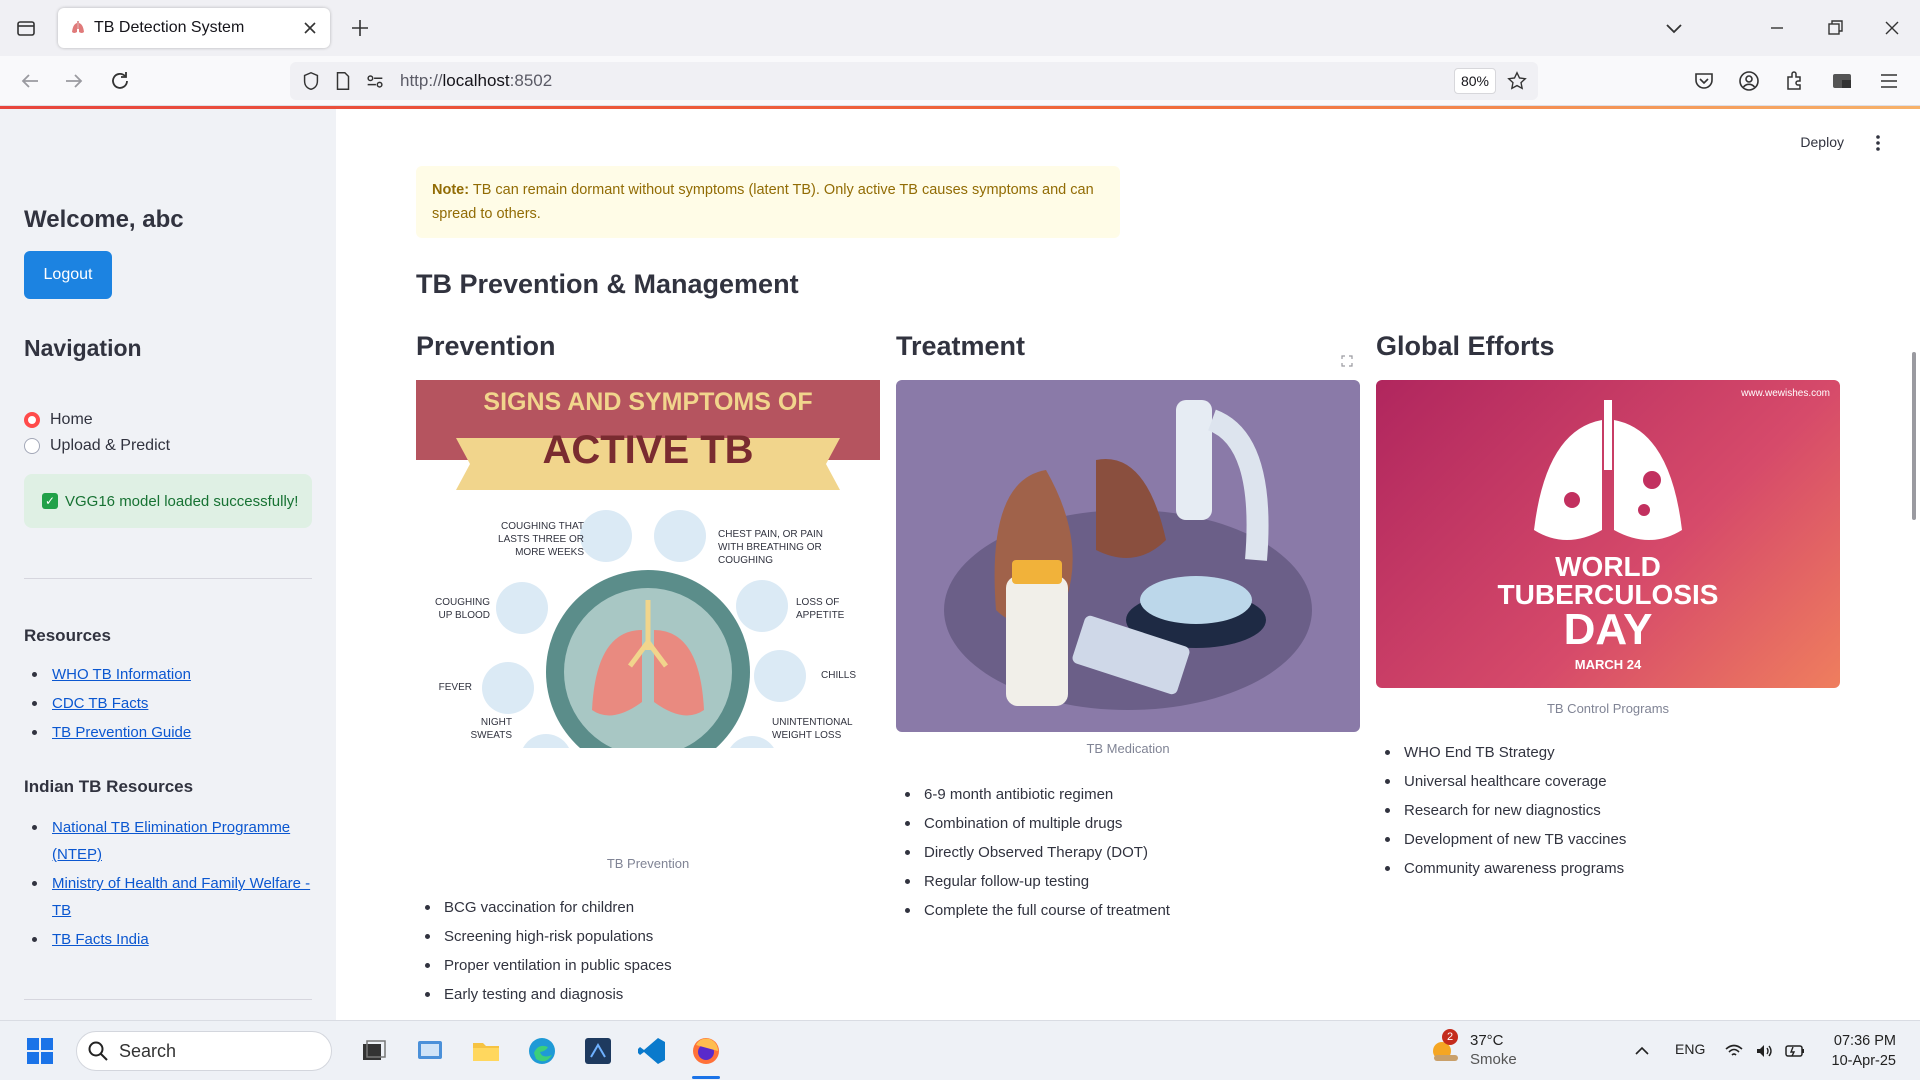 The width and height of the screenshot is (1920, 1080). What do you see at coordinates (32, 446) in the screenshot?
I see `radio-indicator` at bounding box center [32, 446].